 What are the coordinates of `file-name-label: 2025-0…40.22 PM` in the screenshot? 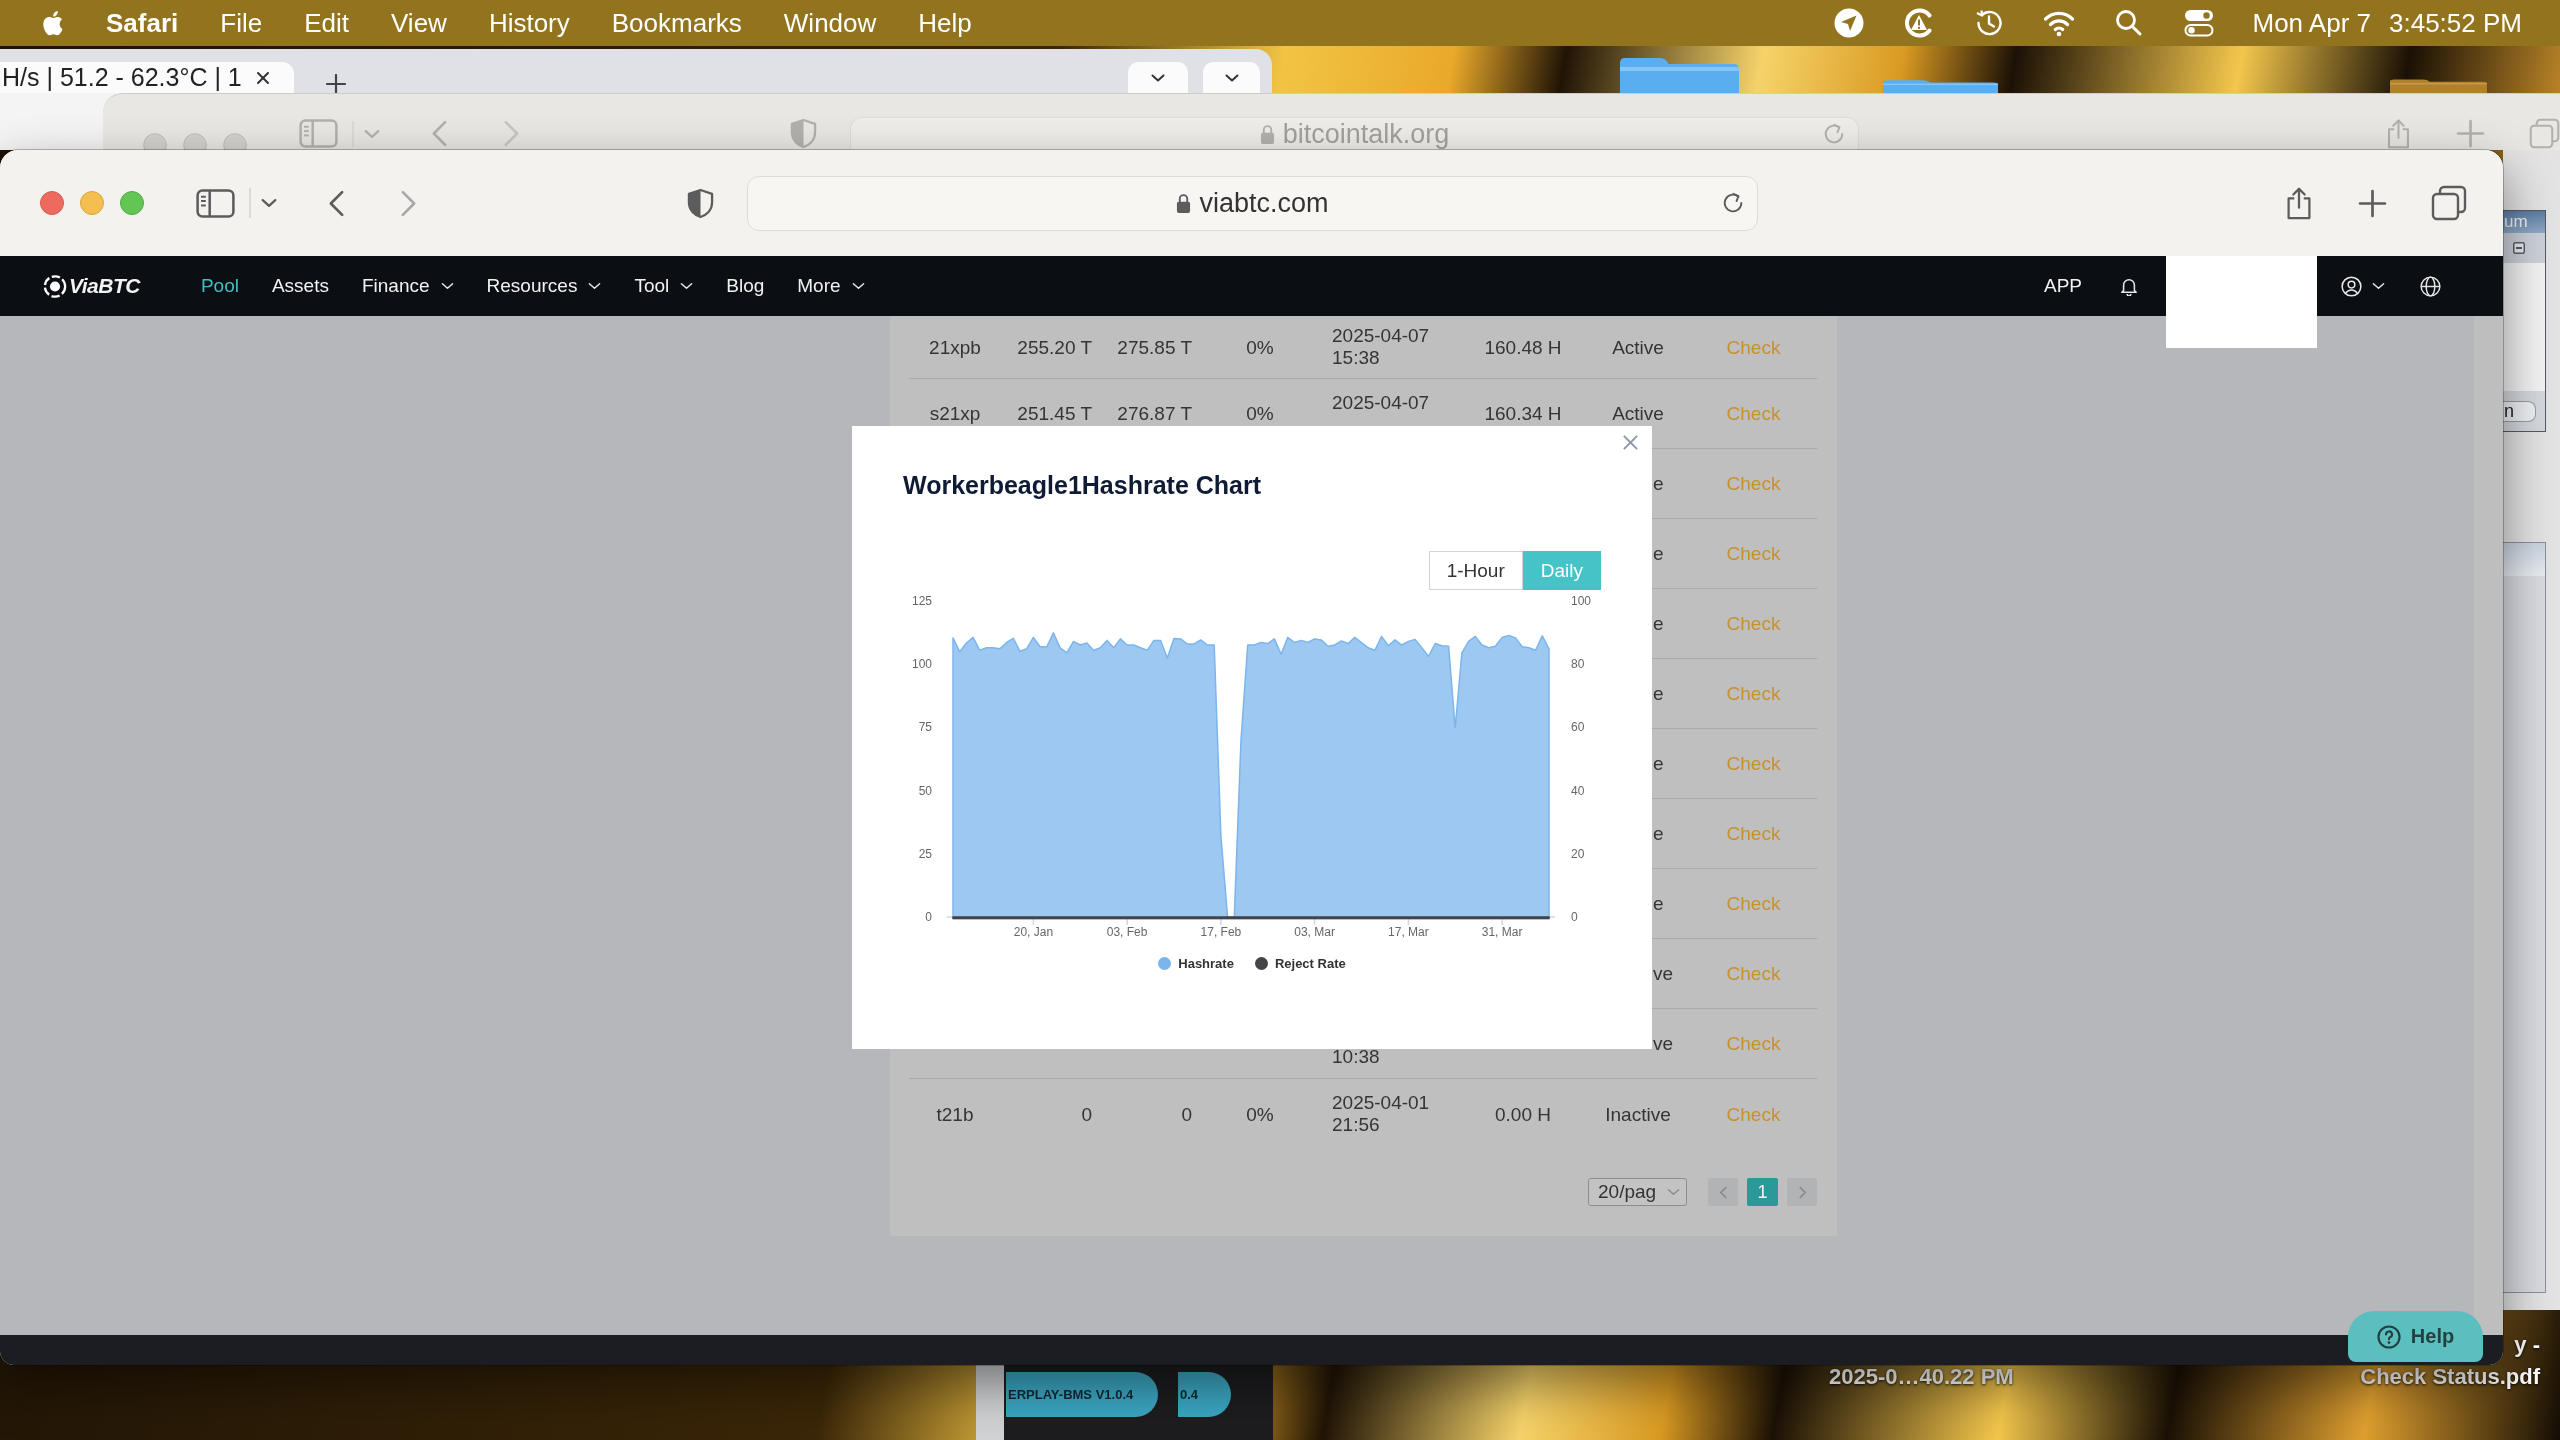 It's located at (1921, 1376).